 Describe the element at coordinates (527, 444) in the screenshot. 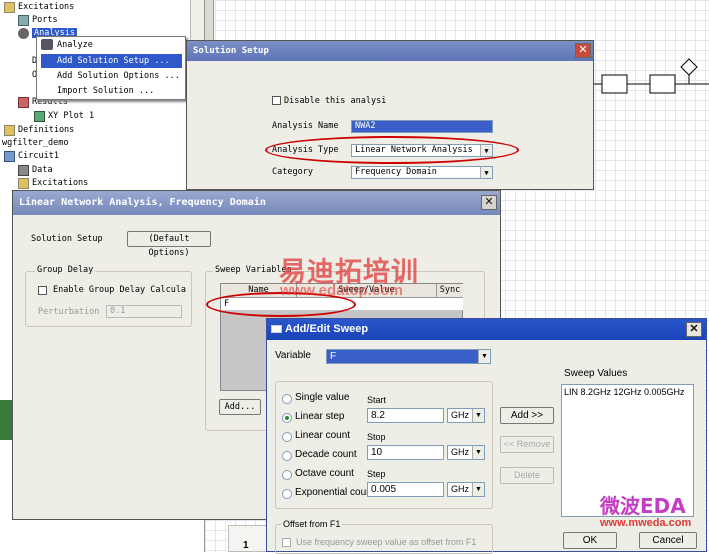

I see `remove-button: << Remove` at that location.